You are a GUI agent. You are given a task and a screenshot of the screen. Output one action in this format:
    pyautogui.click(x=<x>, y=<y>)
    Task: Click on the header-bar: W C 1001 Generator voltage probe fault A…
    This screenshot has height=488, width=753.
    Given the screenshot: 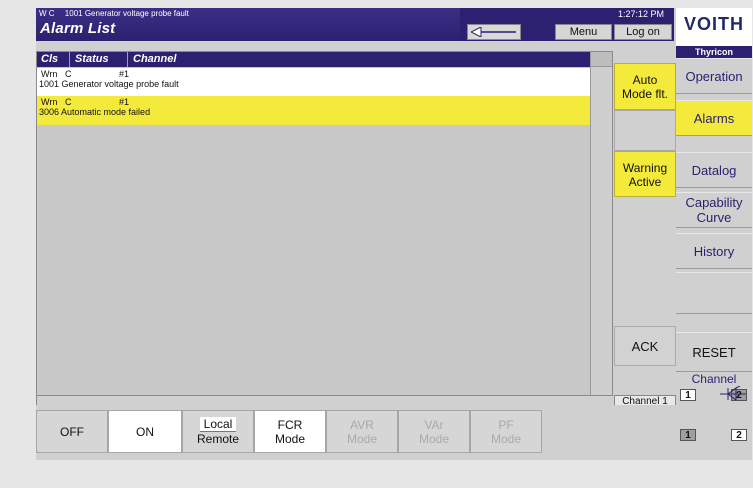 What is the action you would take?
    pyautogui.click(x=248, y=24)
    